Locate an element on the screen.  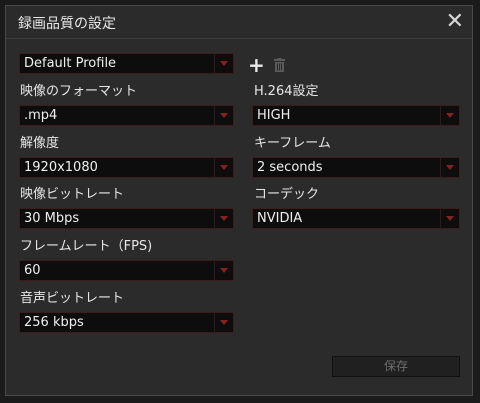
resolution-select-value: 1920x1080 is located at coordinates (61, 167).